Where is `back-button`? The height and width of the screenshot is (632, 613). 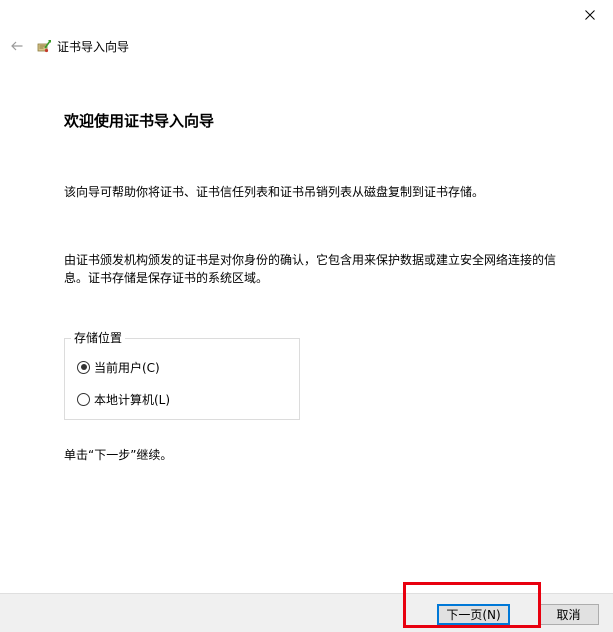 back-button is located at coordinates (17, 46).